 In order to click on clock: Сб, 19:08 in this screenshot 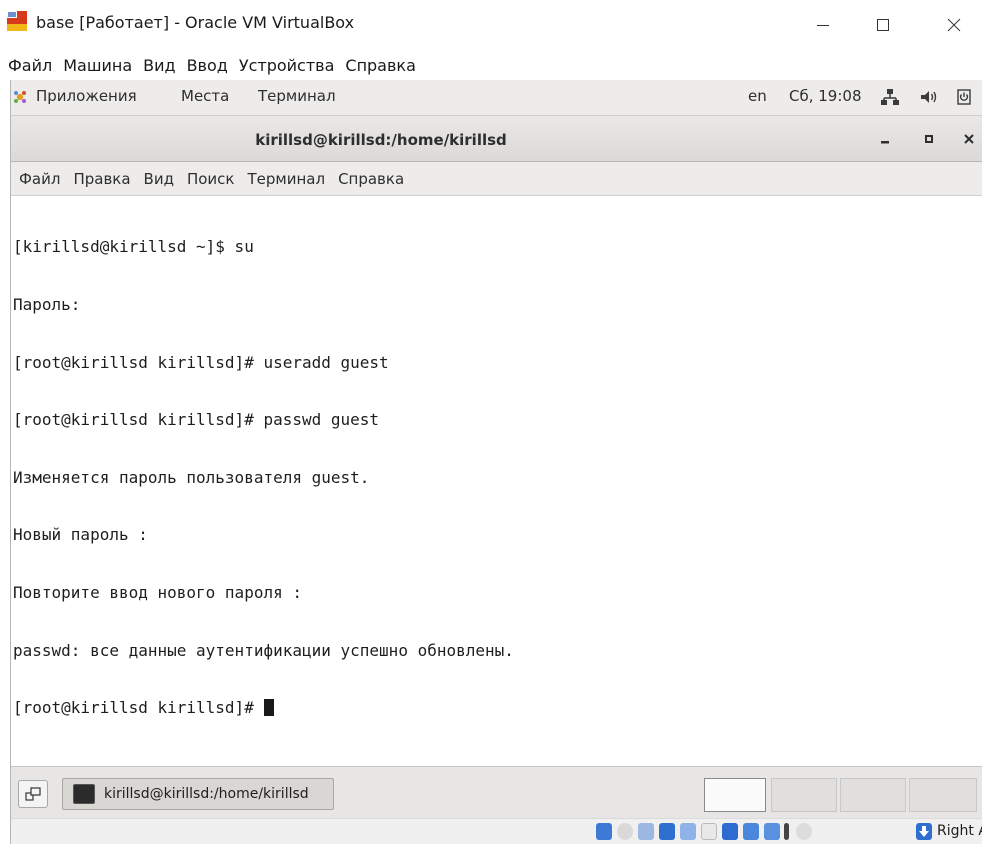, I will do `click(825, 96)`.